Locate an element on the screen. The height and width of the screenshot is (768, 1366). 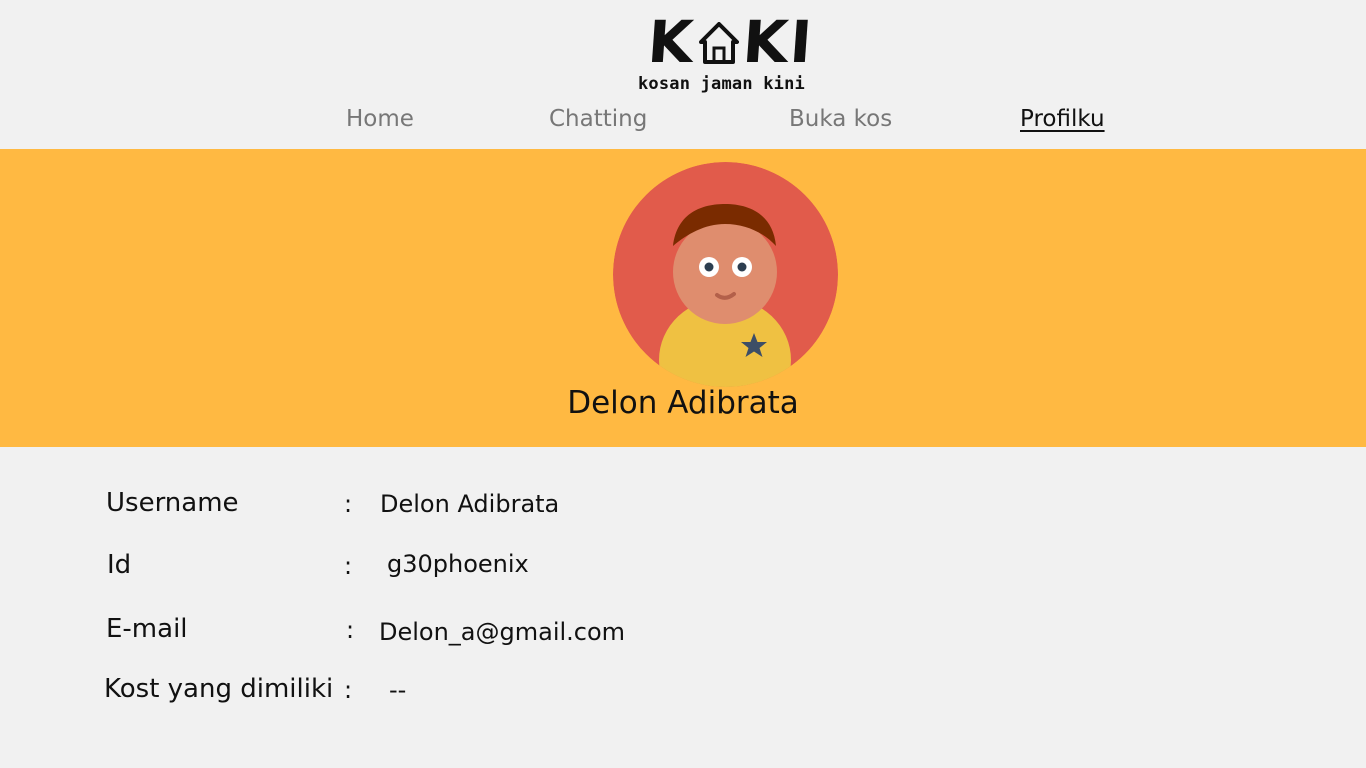
house-icon is located at coordinates (718, 43).